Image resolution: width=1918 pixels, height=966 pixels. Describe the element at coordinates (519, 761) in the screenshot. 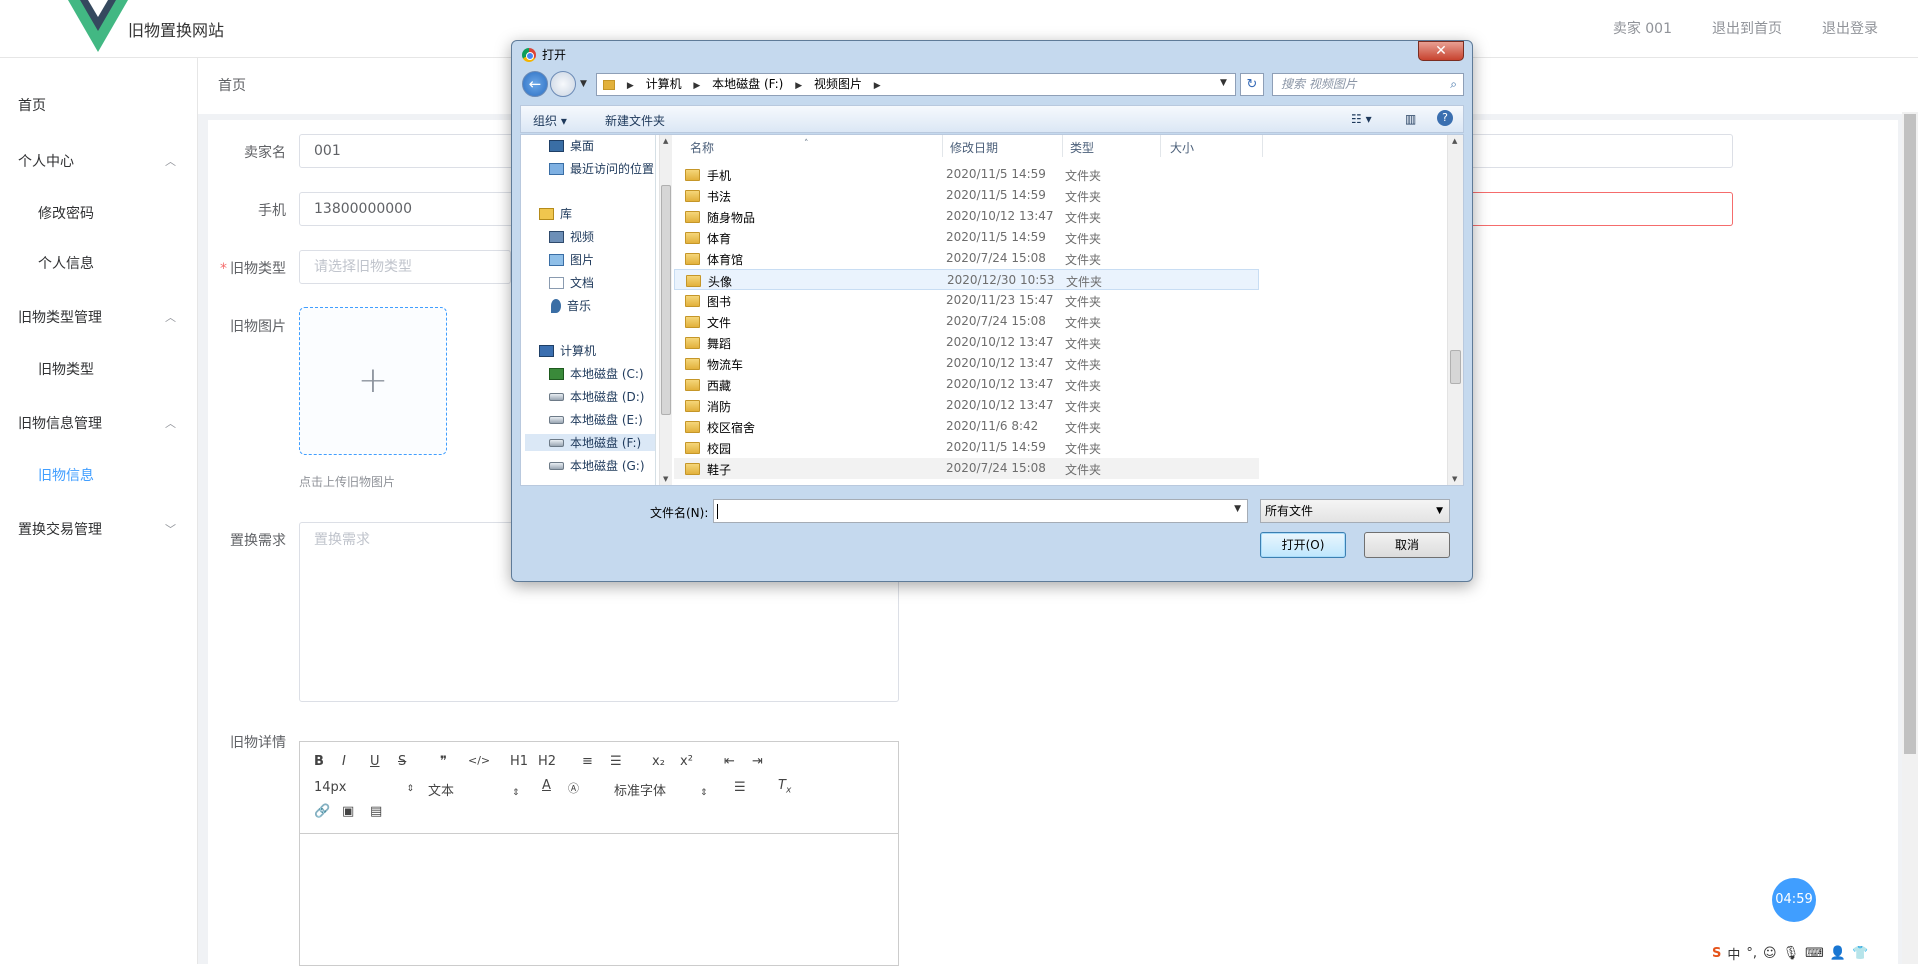

I see `header1-button: H1` at that location.